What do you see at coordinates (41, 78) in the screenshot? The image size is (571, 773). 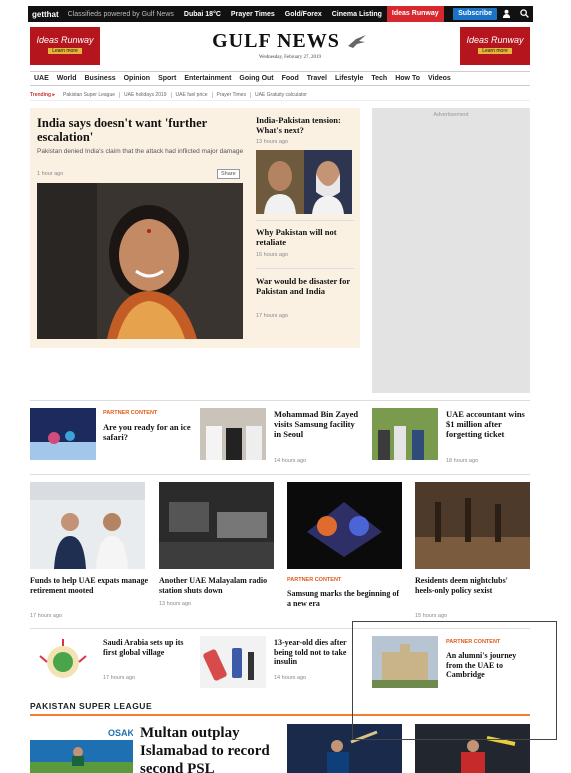 I see `nav-item-uae: UAE` at bounding box center [41, 78].